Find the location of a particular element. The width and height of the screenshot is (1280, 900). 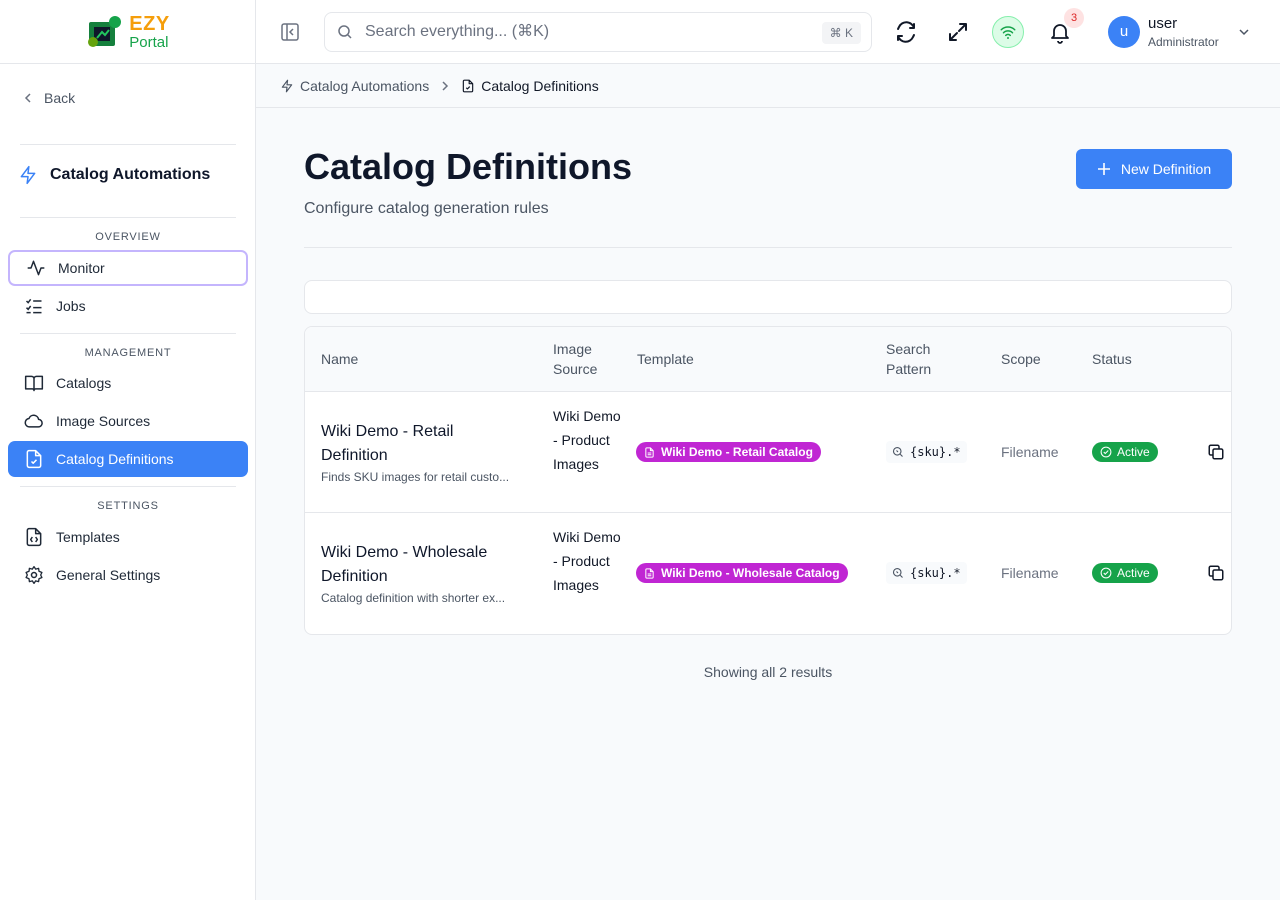

definition-name: Wiki Demo - Retail Definition is located at coordinates (421, 444).